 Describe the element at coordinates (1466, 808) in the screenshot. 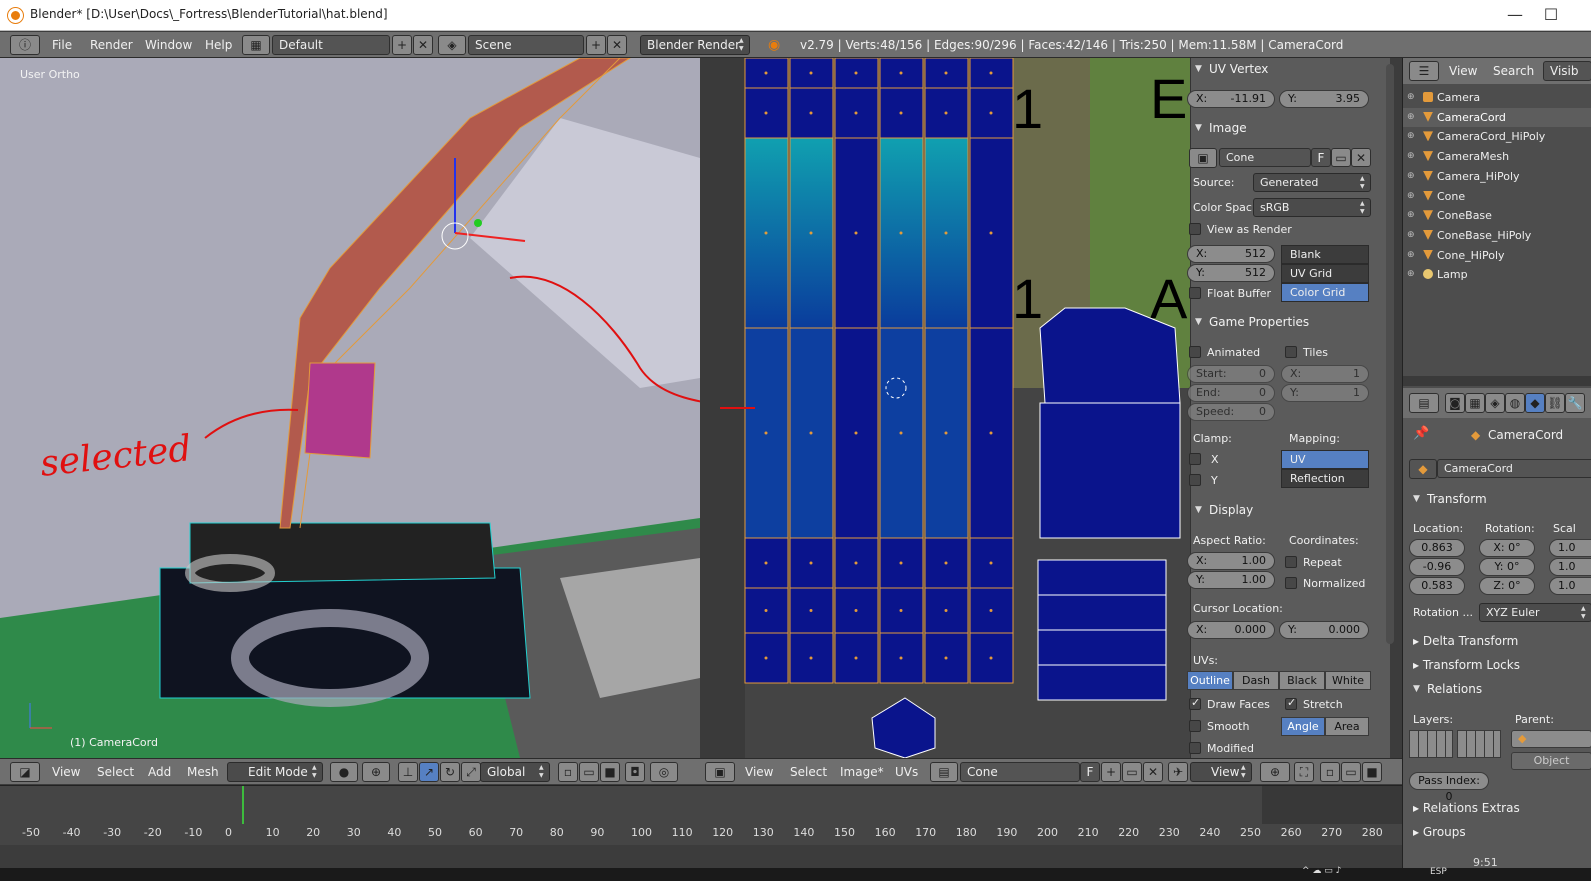

I see `relations-extras-panel: ▸ Relations Extras` at that location.